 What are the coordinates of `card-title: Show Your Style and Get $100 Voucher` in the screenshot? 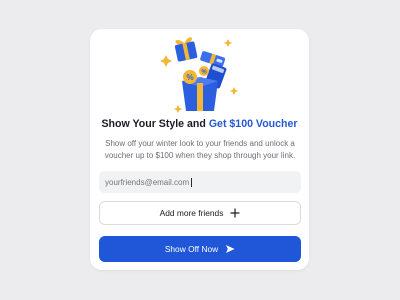 It's located at (199, 124).